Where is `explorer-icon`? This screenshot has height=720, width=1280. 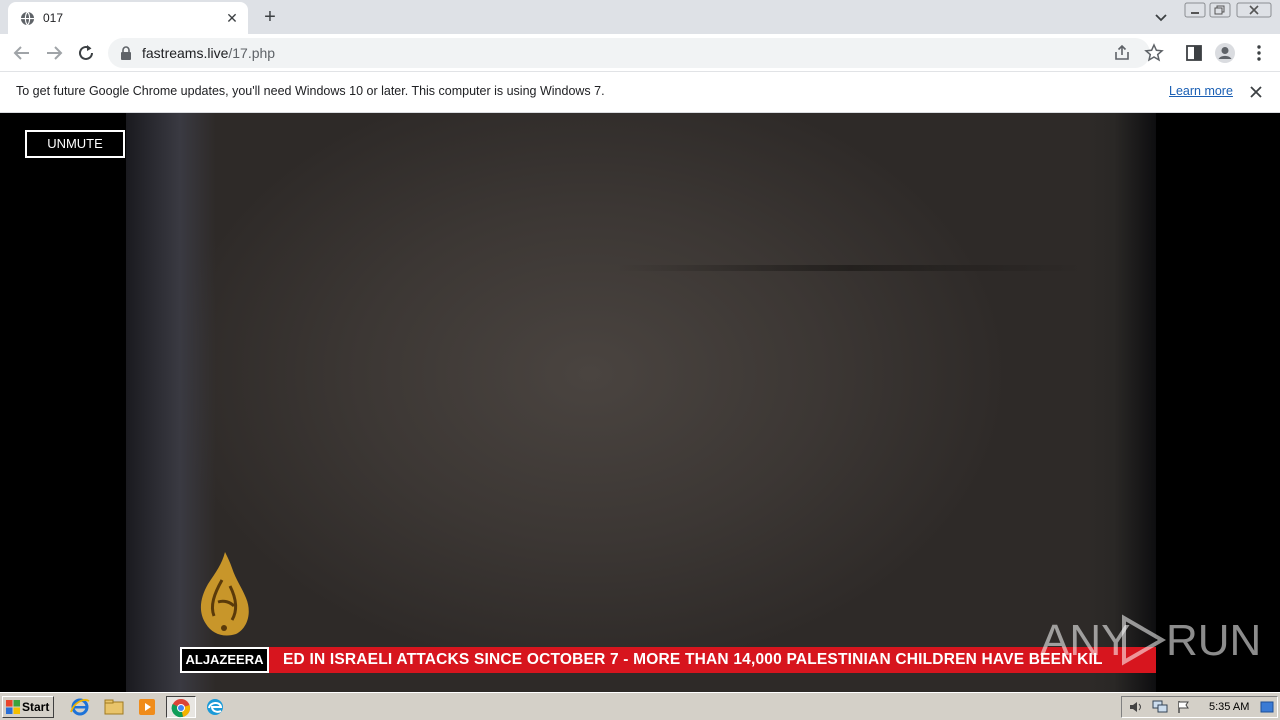 explorer-icon is located at coordinates (114, 707).